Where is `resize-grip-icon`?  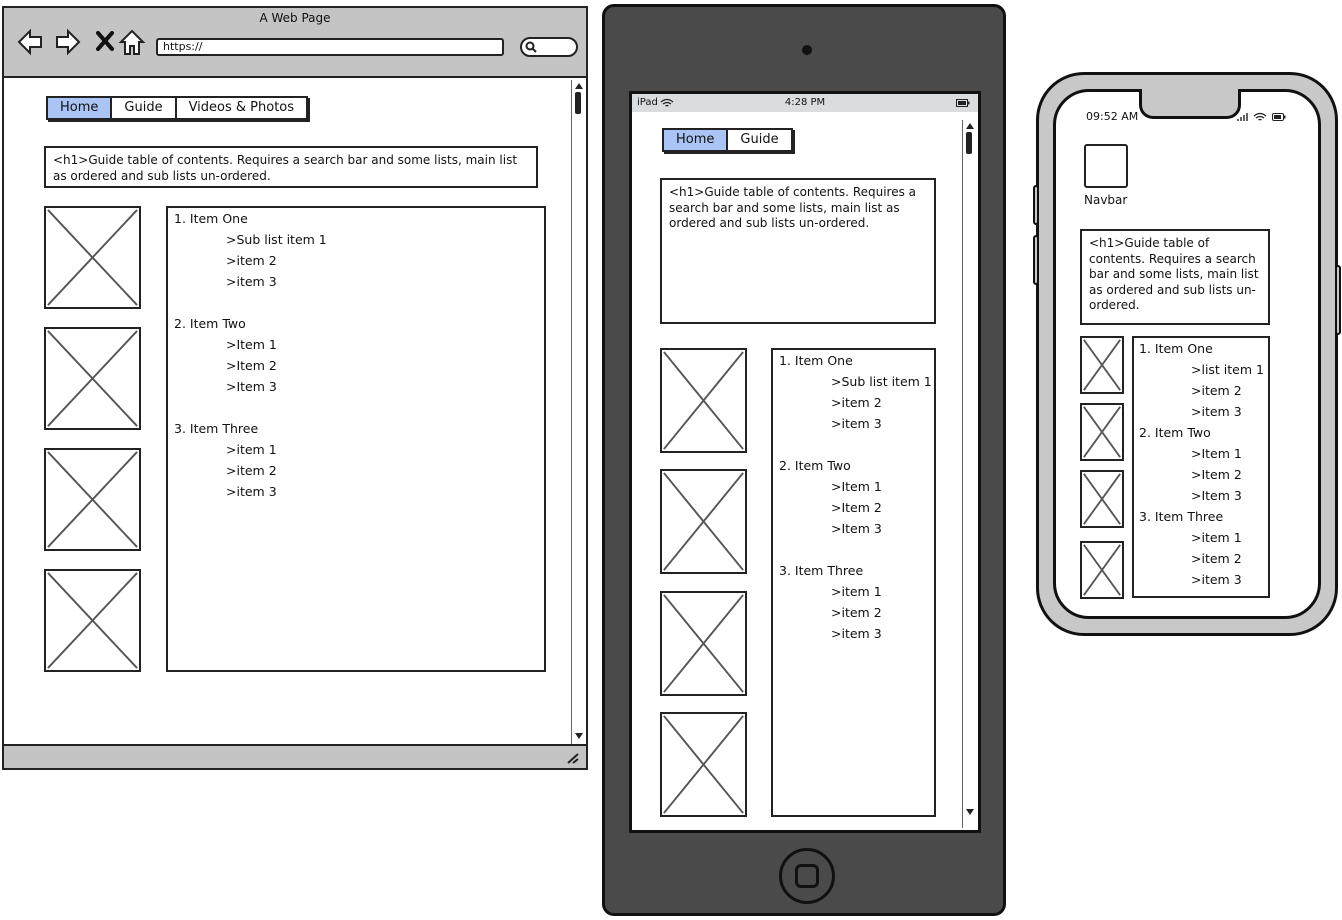 resize-grip-icon is located at coordinates (573, 758).